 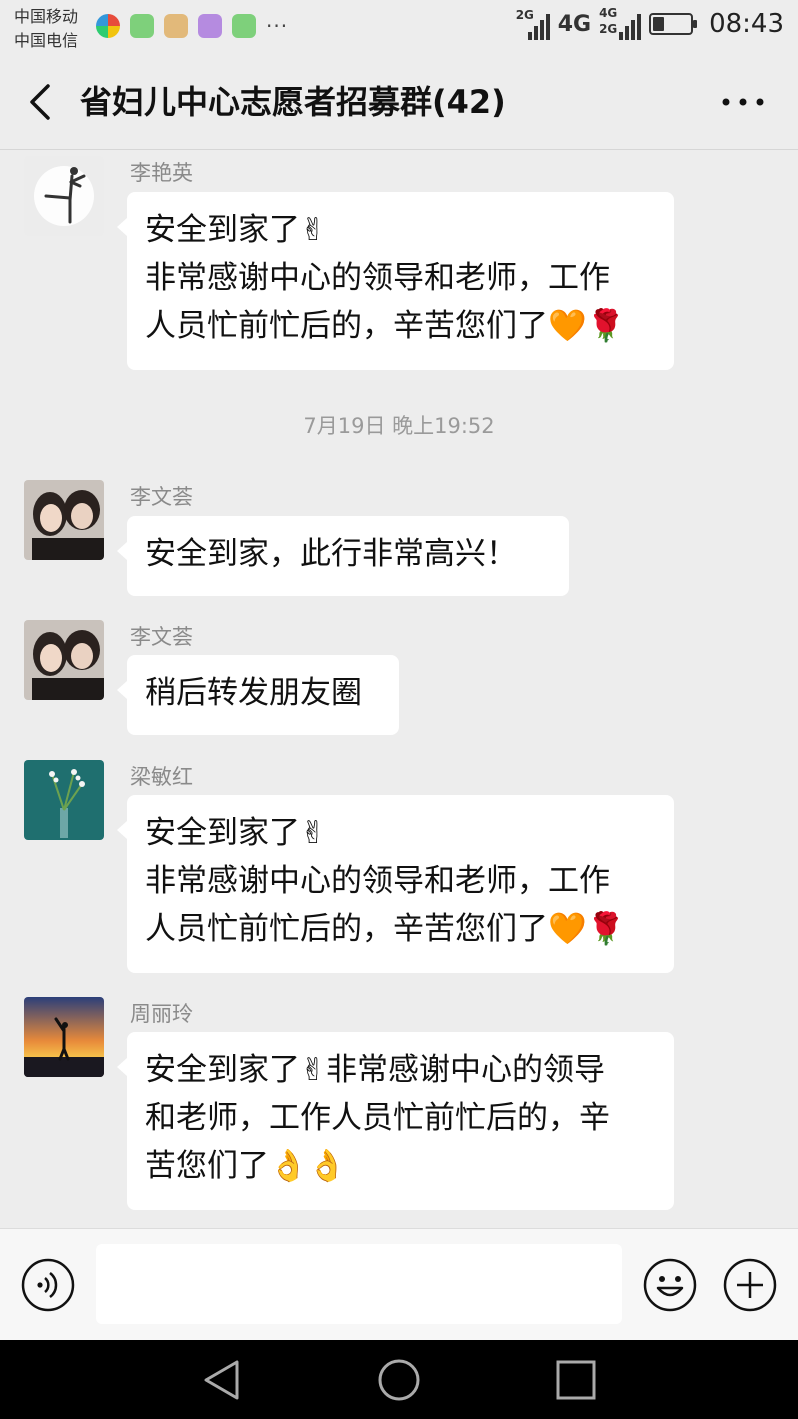 I want to click on bag-notification-icon, so click(x=142, y=26).